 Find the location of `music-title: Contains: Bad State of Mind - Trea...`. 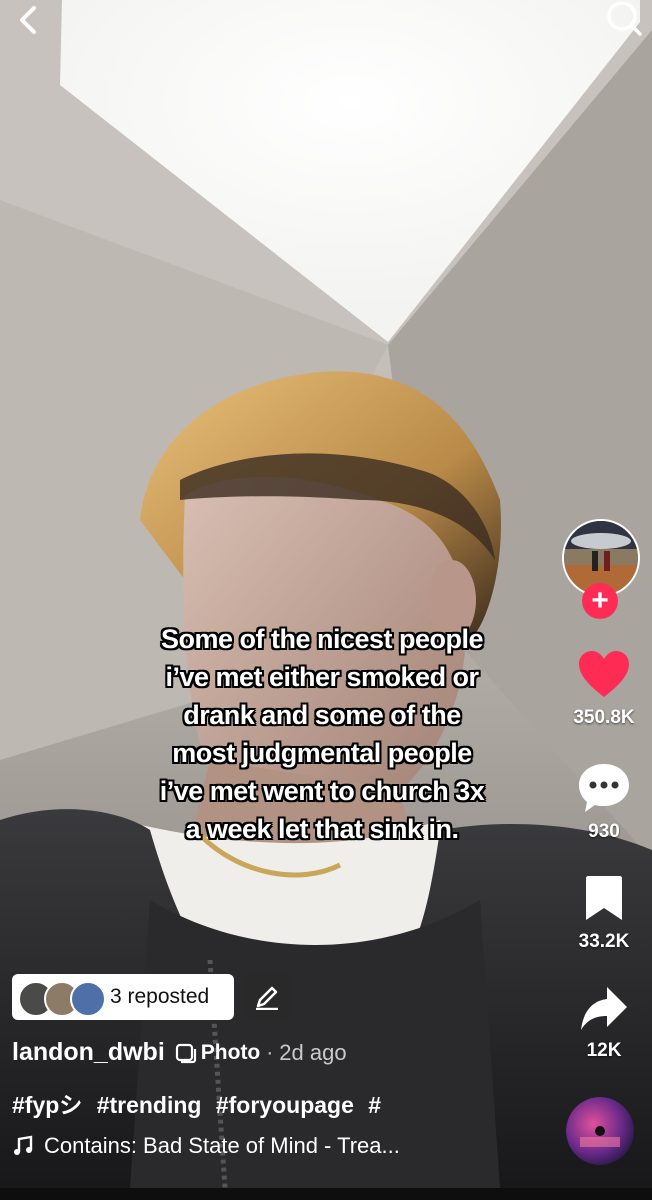

music-title: Contains: Bad State of Mind - Trea... is located at coordinates (222, 1145).